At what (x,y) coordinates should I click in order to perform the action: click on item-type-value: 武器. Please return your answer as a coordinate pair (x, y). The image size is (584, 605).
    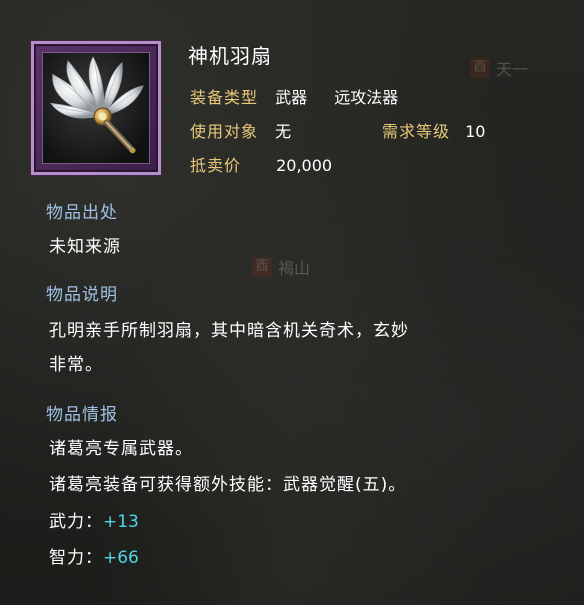
    Looking at the image, I should click on (291, 97).